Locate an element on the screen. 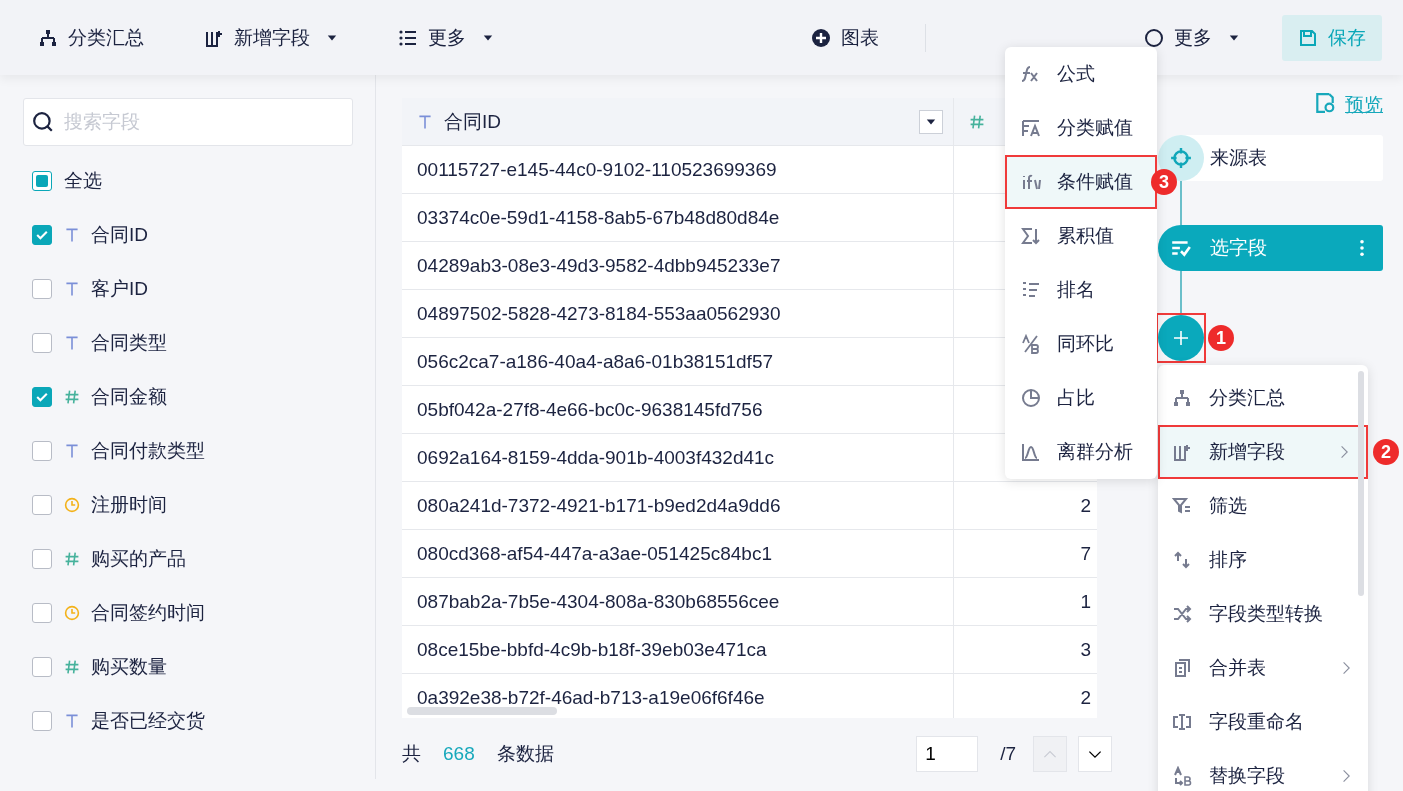 This screenshot has height=791, width=1403. table-cell: 0692a164-8159-4dda-901b-4003f432d41c is located at coordinates (596, 457).